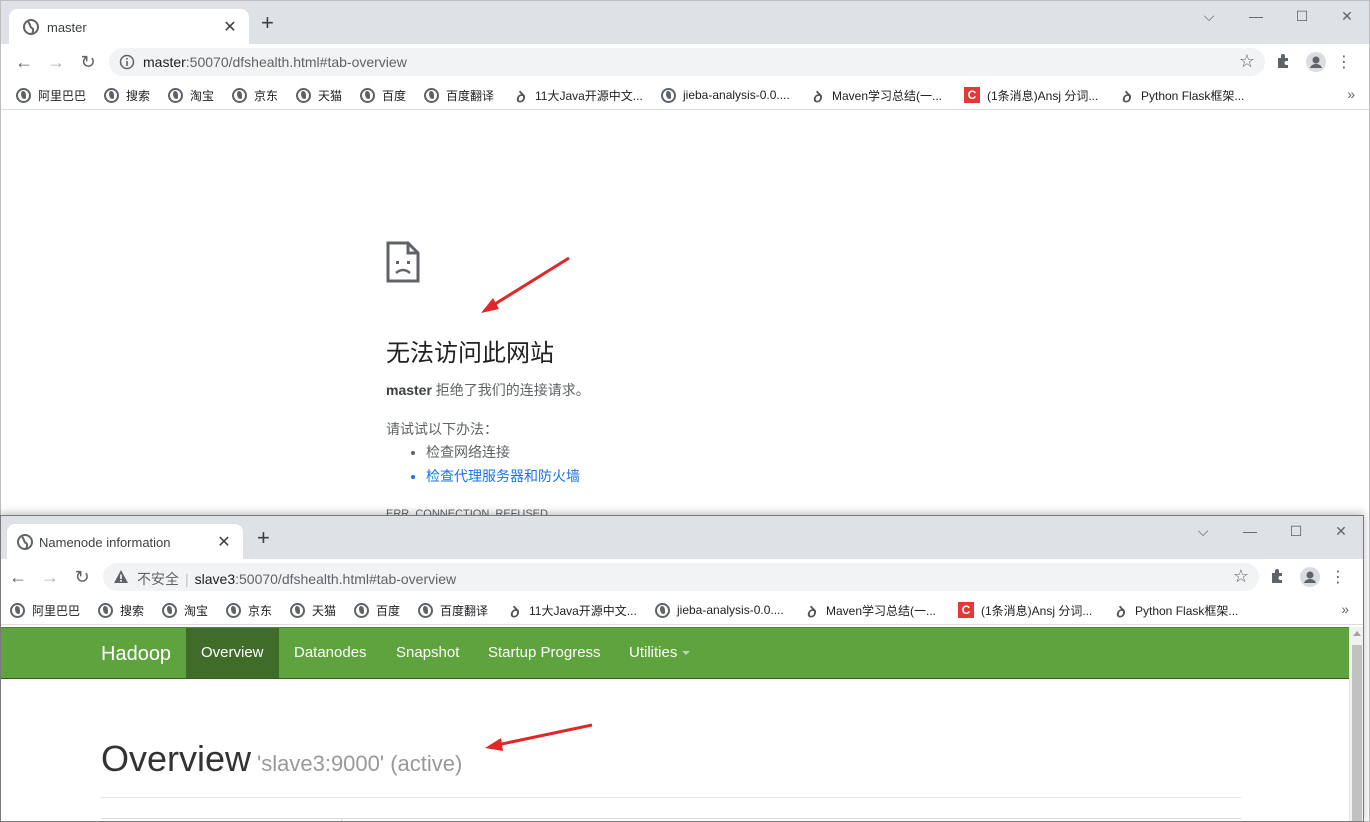 The height and width of the screenshot is (822, 1370). Describe the element at coordinates (1357, 633) in the screenshot. I see `scroll-up-icon` at that location.